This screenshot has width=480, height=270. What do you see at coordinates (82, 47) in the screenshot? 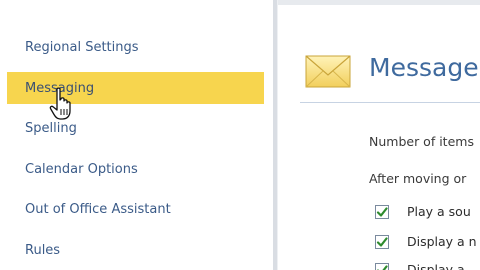
I see `sidebar-item-label: Regional Settings` at bounding box center [82, 47].